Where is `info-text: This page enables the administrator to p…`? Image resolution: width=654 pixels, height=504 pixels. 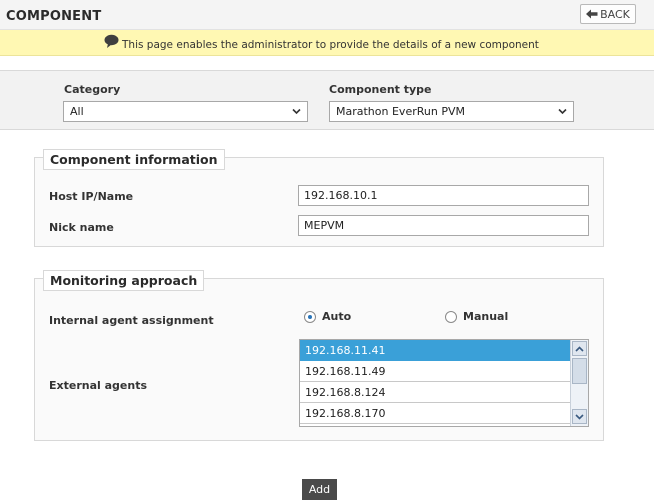 info-text: This page enables the administrator to p… is located at coordinates (330, 45).